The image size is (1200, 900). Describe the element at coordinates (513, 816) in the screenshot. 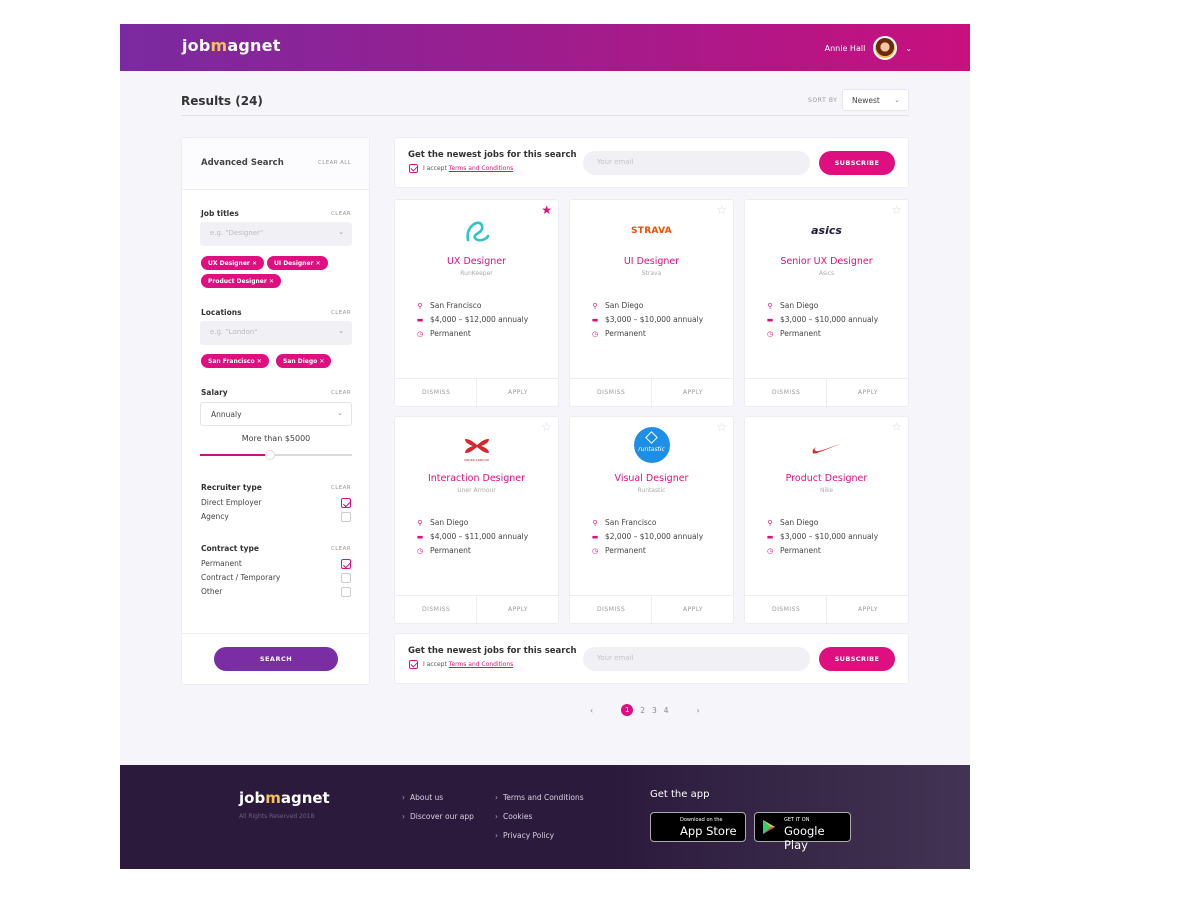

I see `footer-link-cookies: › Cookies` at that location.